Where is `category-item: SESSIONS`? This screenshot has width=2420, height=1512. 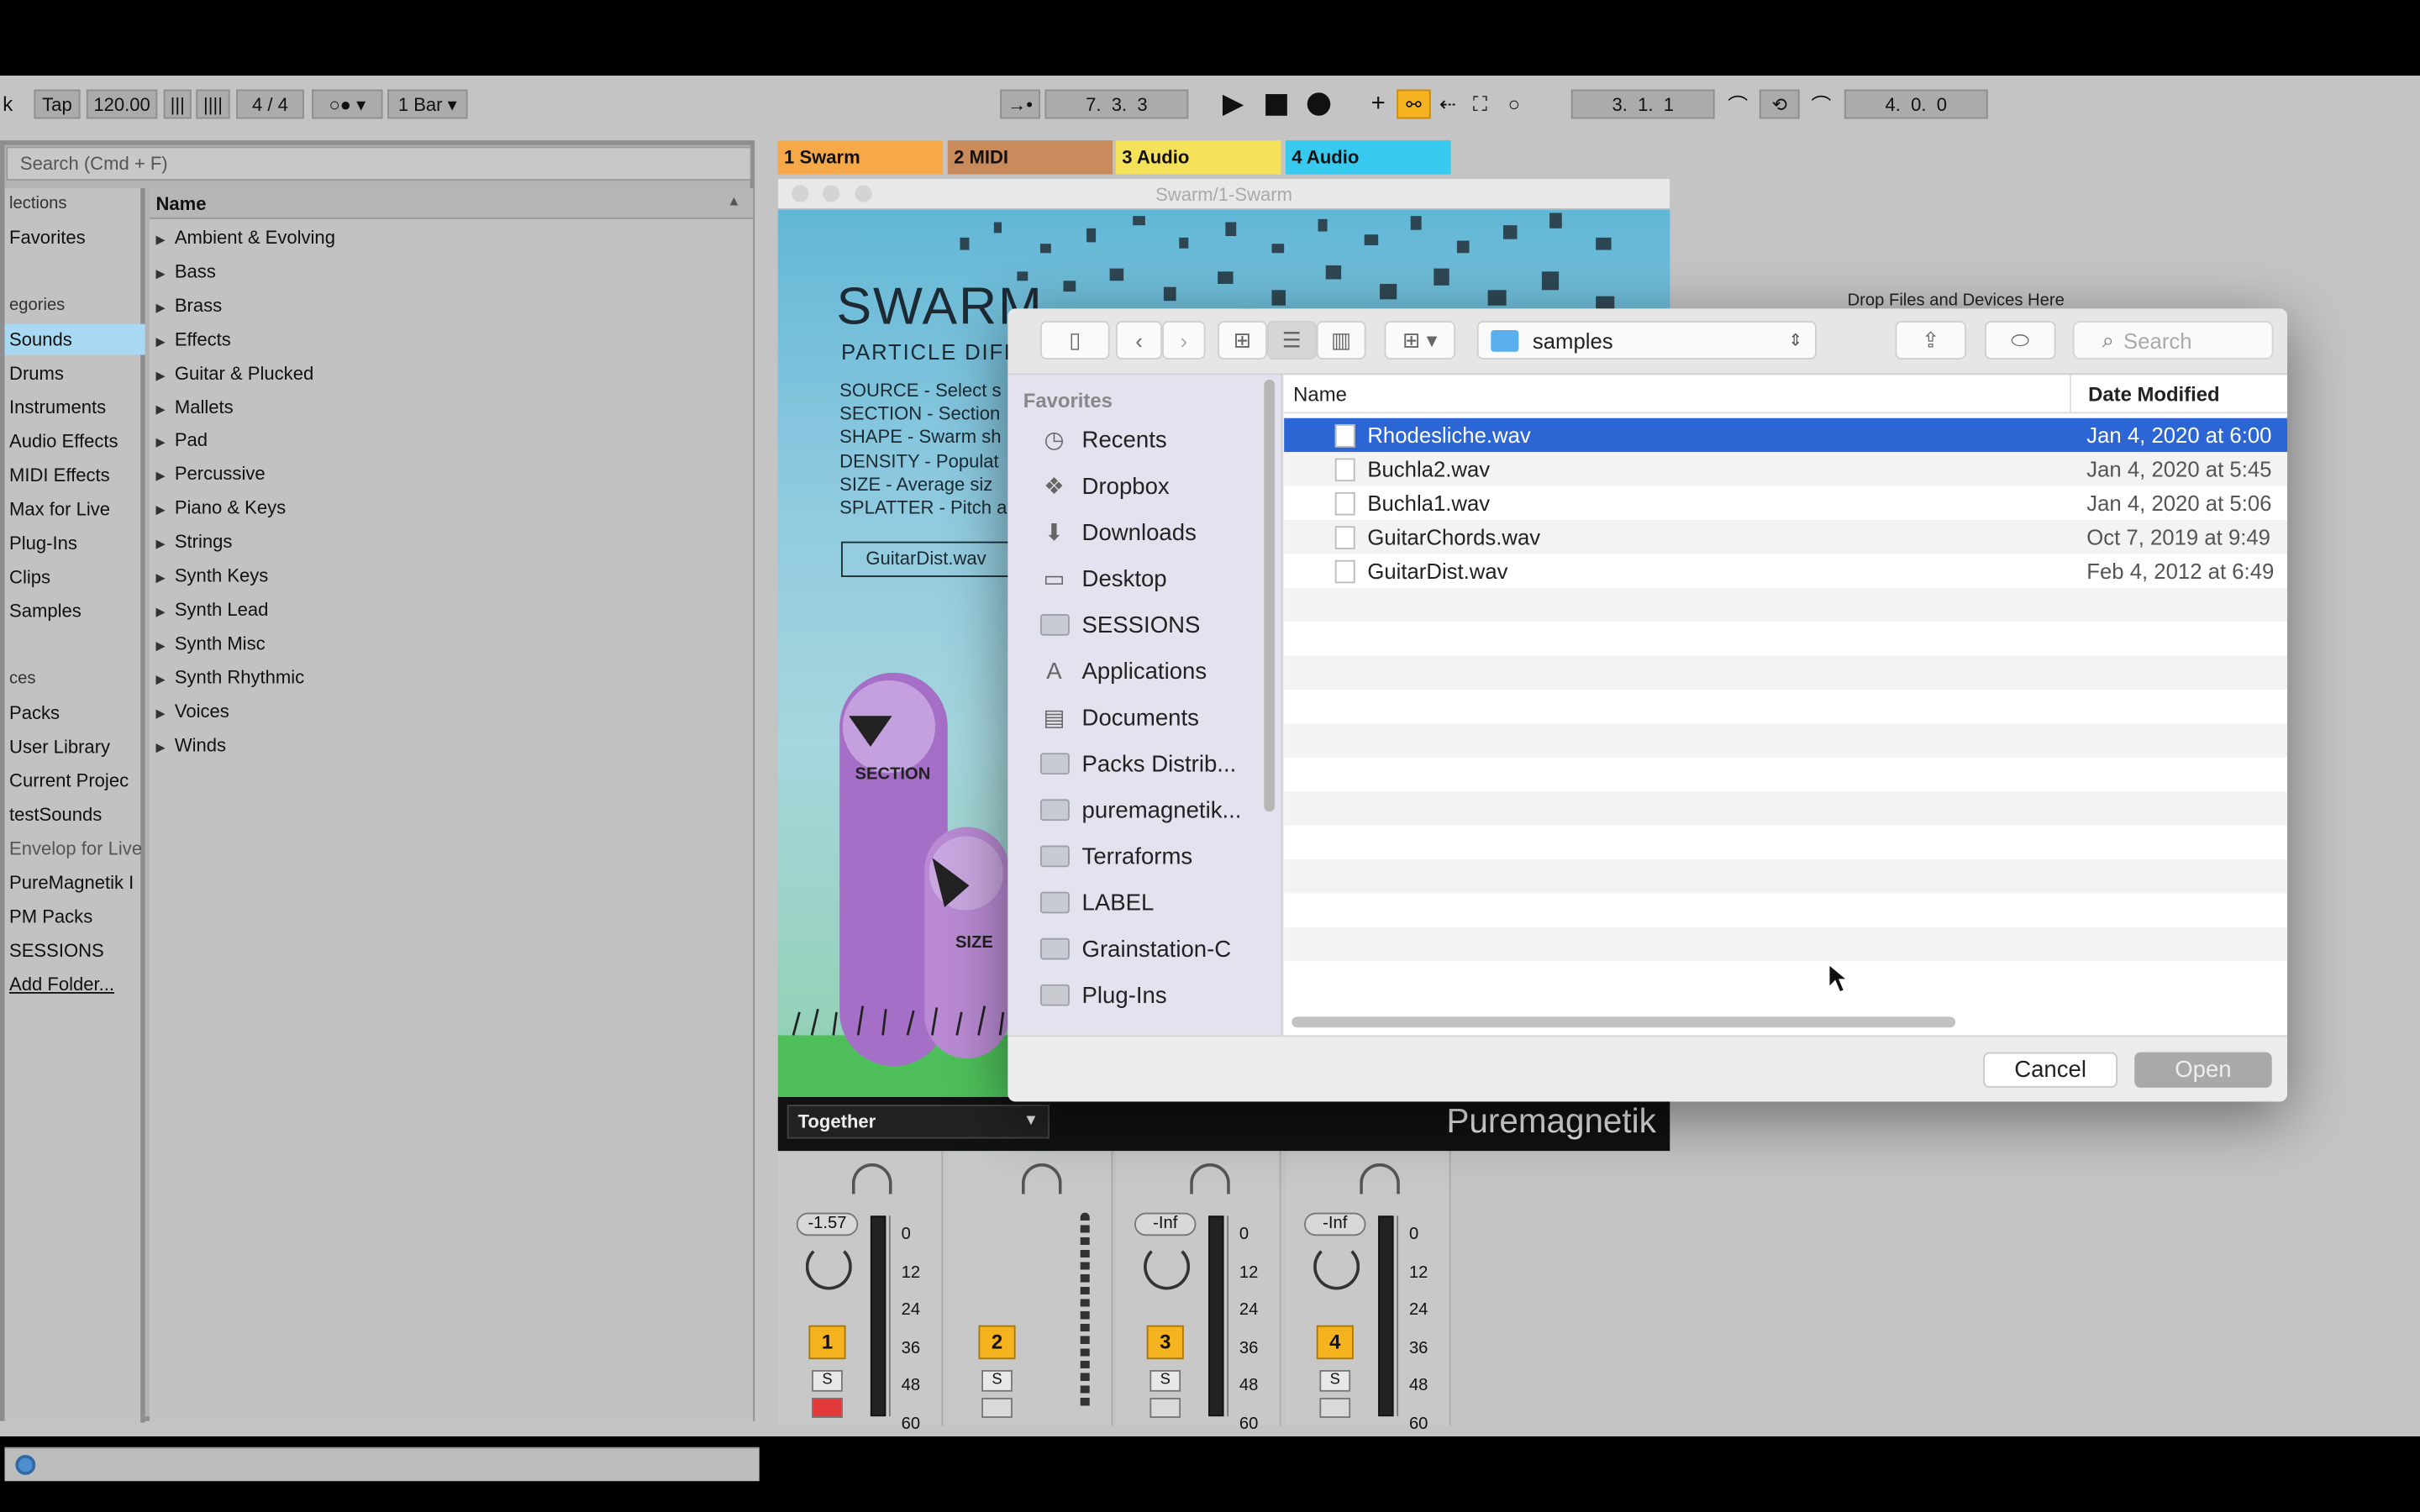 category-item: SESSIONS is located at coordinates (56, 950).